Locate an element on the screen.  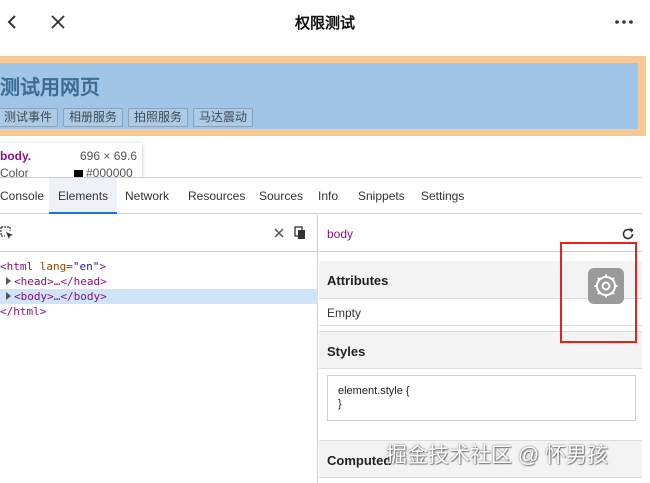
inspected-body-content: 测试用网页 测试事件 相册服务 拍照服务 马达震动 is located at coordinates (319, 96).